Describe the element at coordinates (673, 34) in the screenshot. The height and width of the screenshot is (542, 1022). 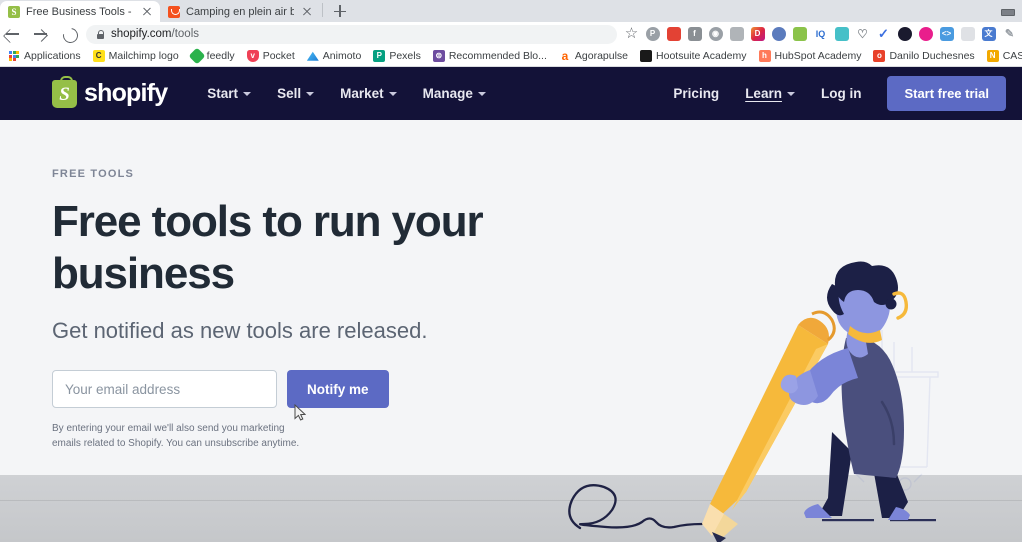
I see `red-chart-extension-icon` at that location.